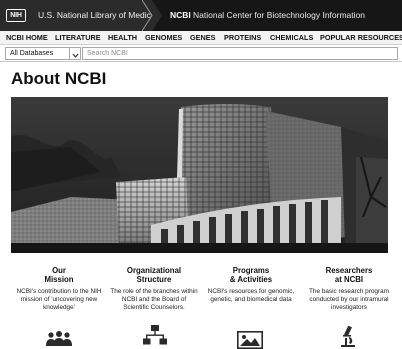 The width and height of the screenshot is (402, 349). I want to click on feature-title: & Activities, so click(251, 279).